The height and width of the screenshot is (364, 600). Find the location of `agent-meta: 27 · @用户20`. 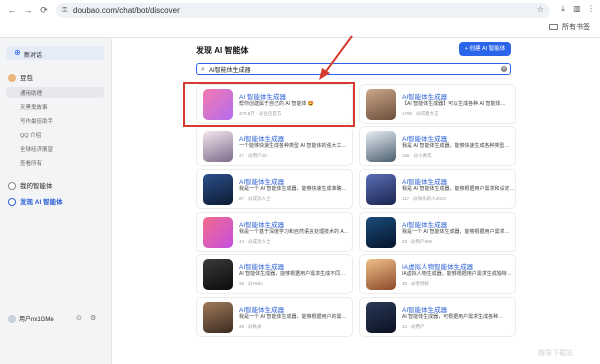

agent-meta: 27 · @用户20 is located at coordinates (253, 155).